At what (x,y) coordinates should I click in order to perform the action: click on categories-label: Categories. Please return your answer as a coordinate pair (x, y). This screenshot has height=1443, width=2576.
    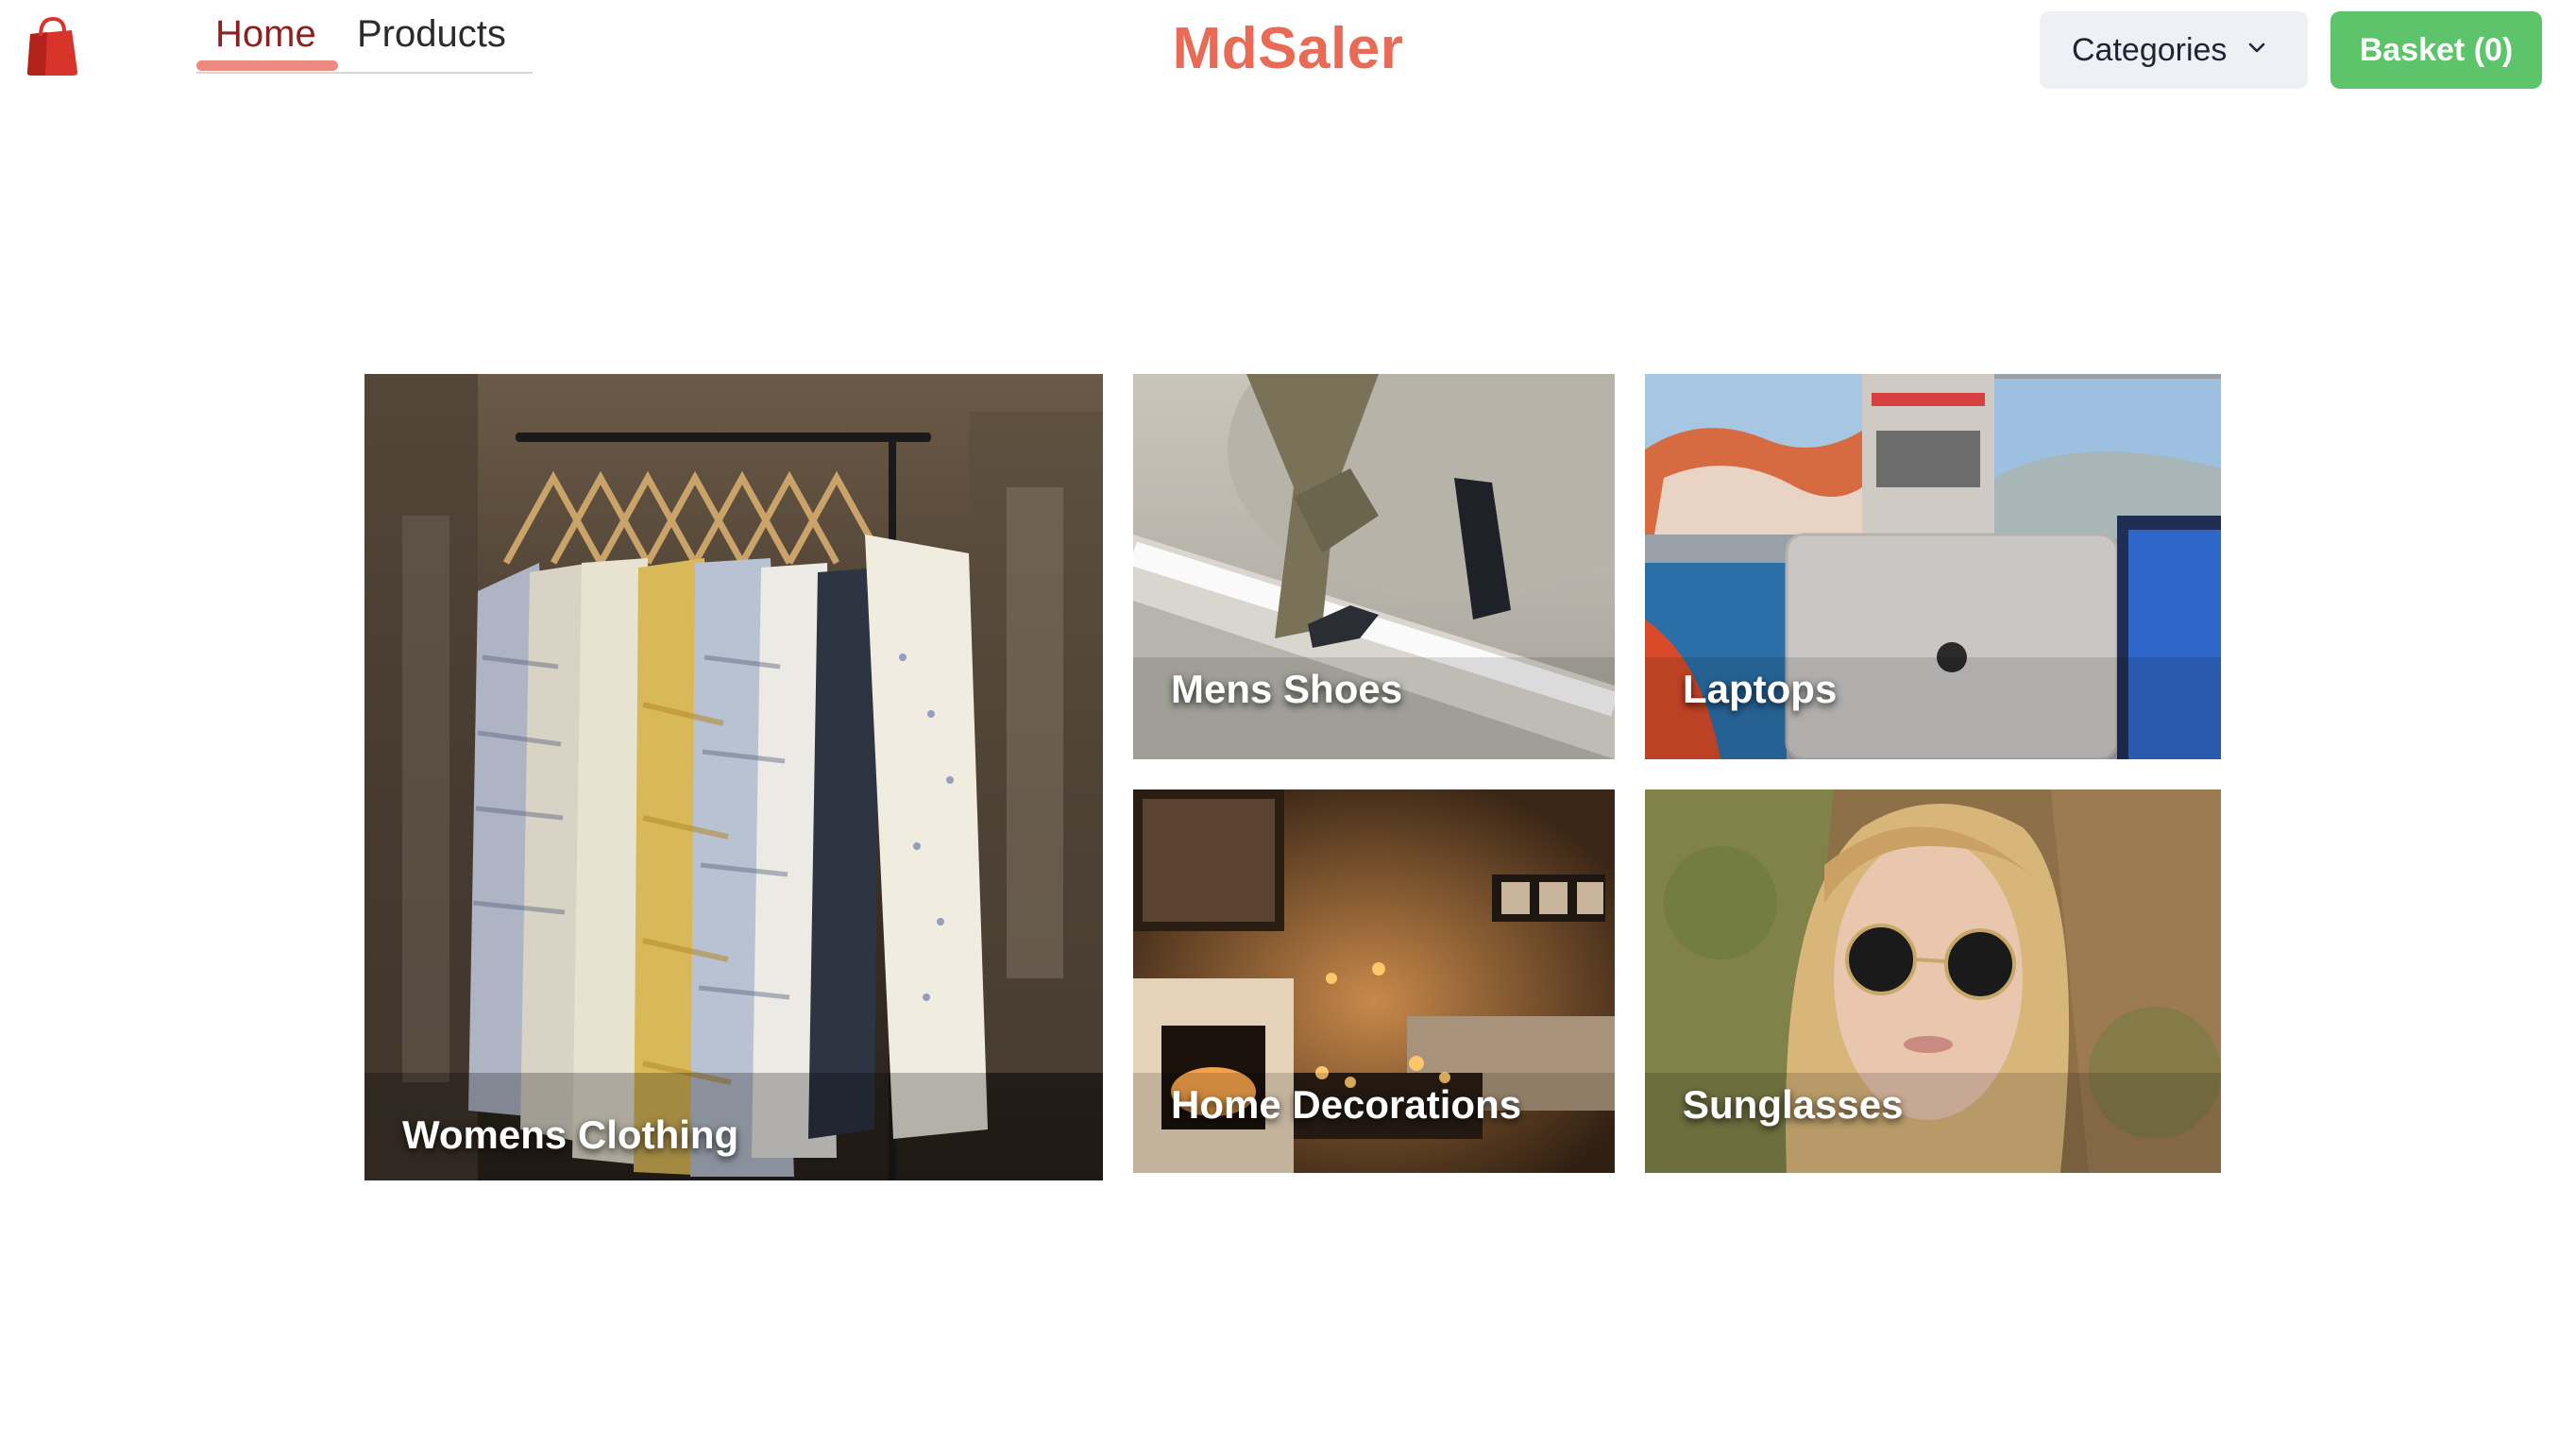
    Looking at the image, I should click on (2150, 49).